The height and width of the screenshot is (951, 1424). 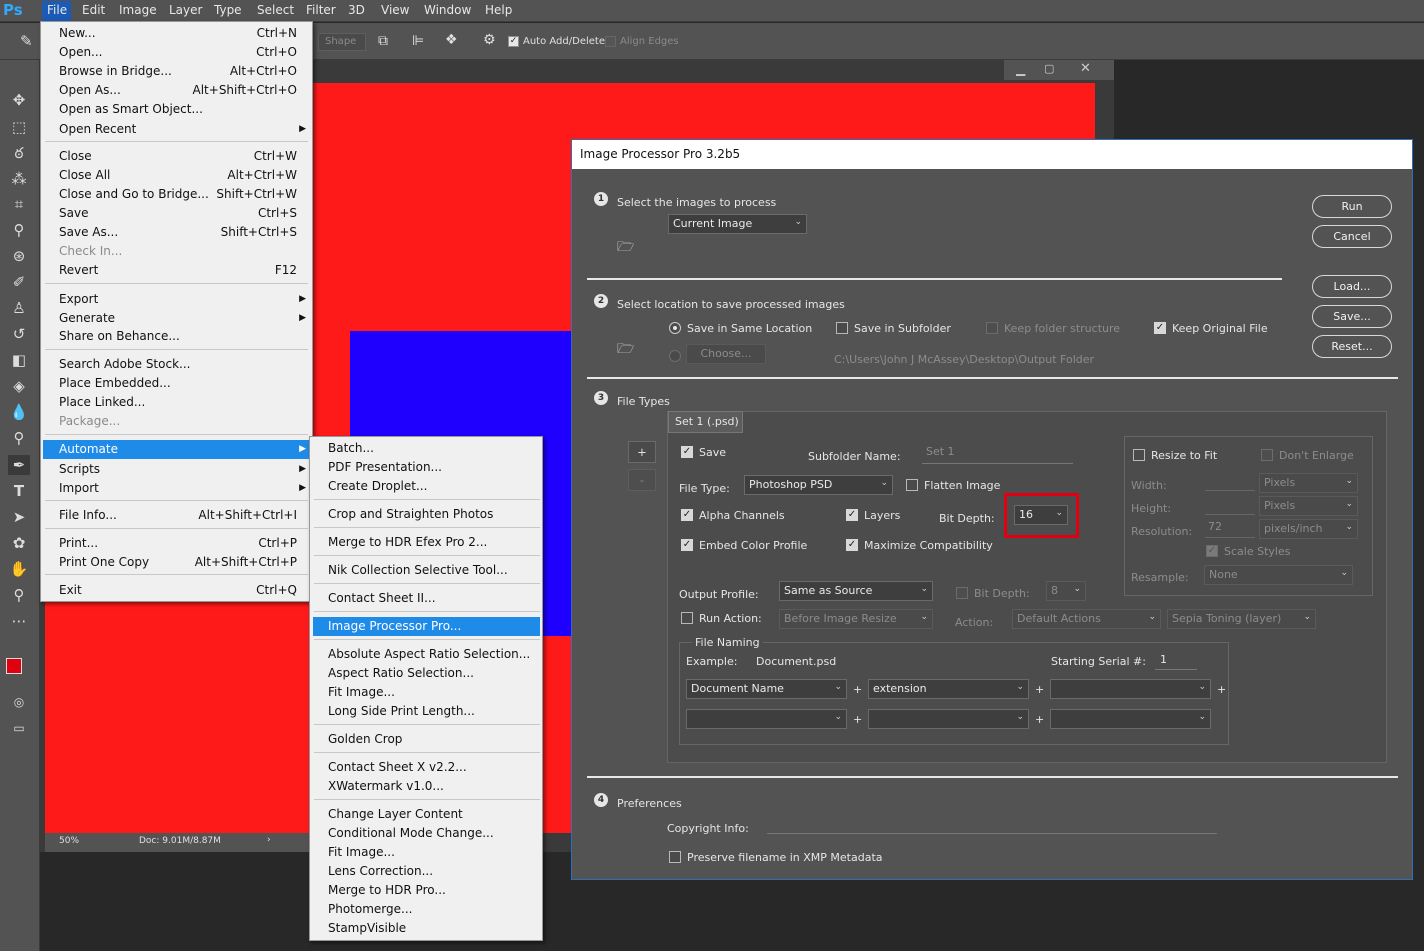 What do you see at coordinates (169, 562) in the screenshot?
I see `menu-item-print-one-copy: Print One Copy Alt+Shift+Ctrl+P` at bounding box center [169, 562].